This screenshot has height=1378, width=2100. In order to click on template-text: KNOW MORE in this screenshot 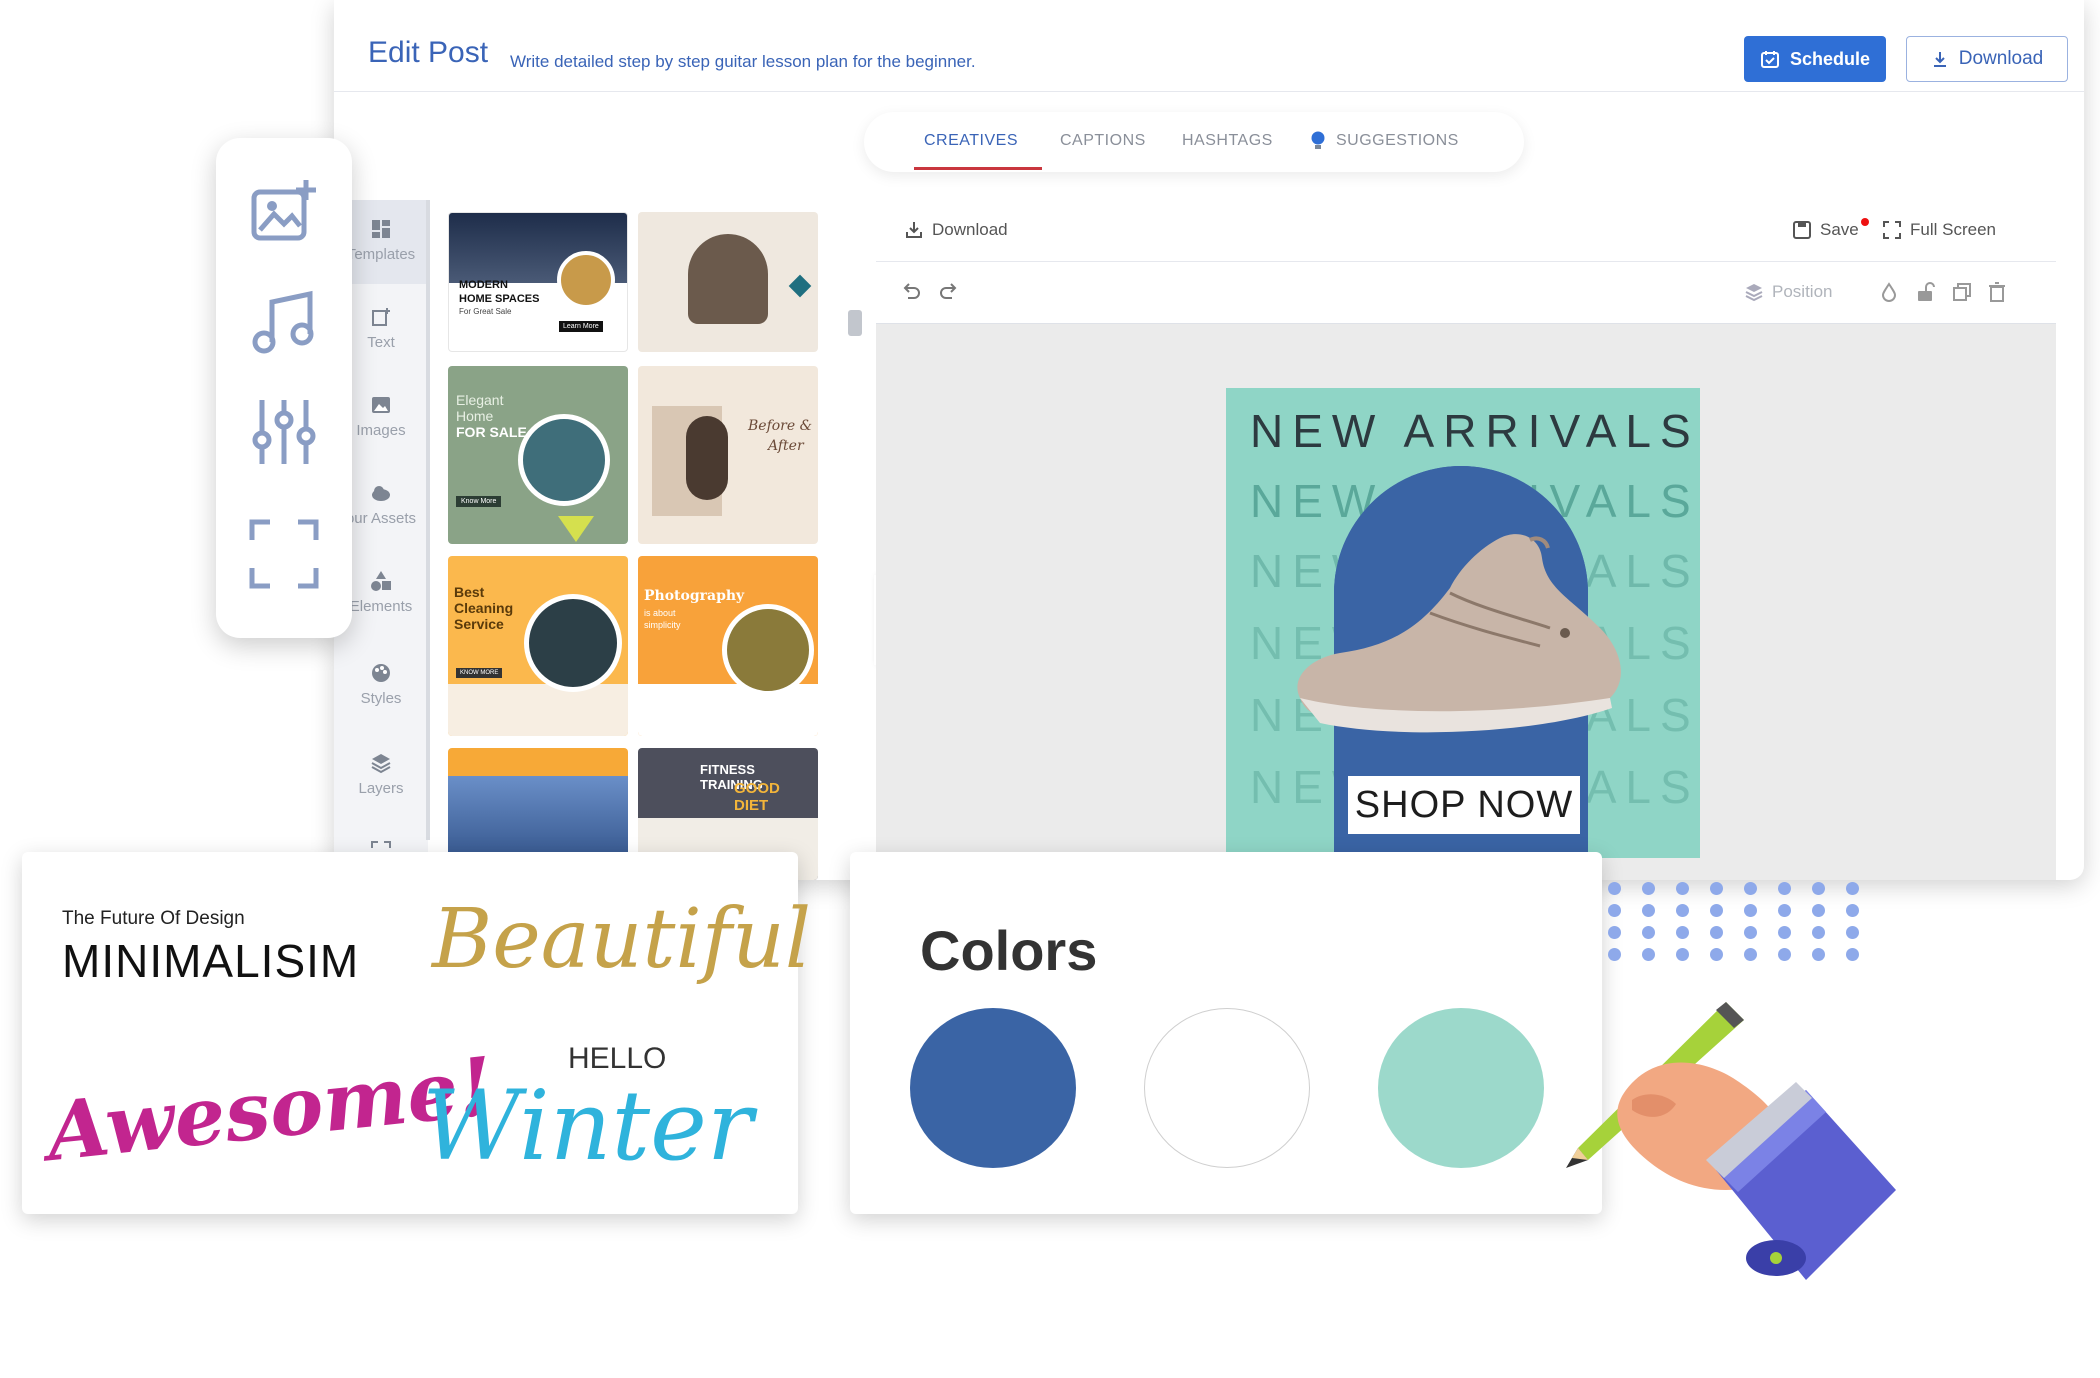, I will do `click(479, 673)`.